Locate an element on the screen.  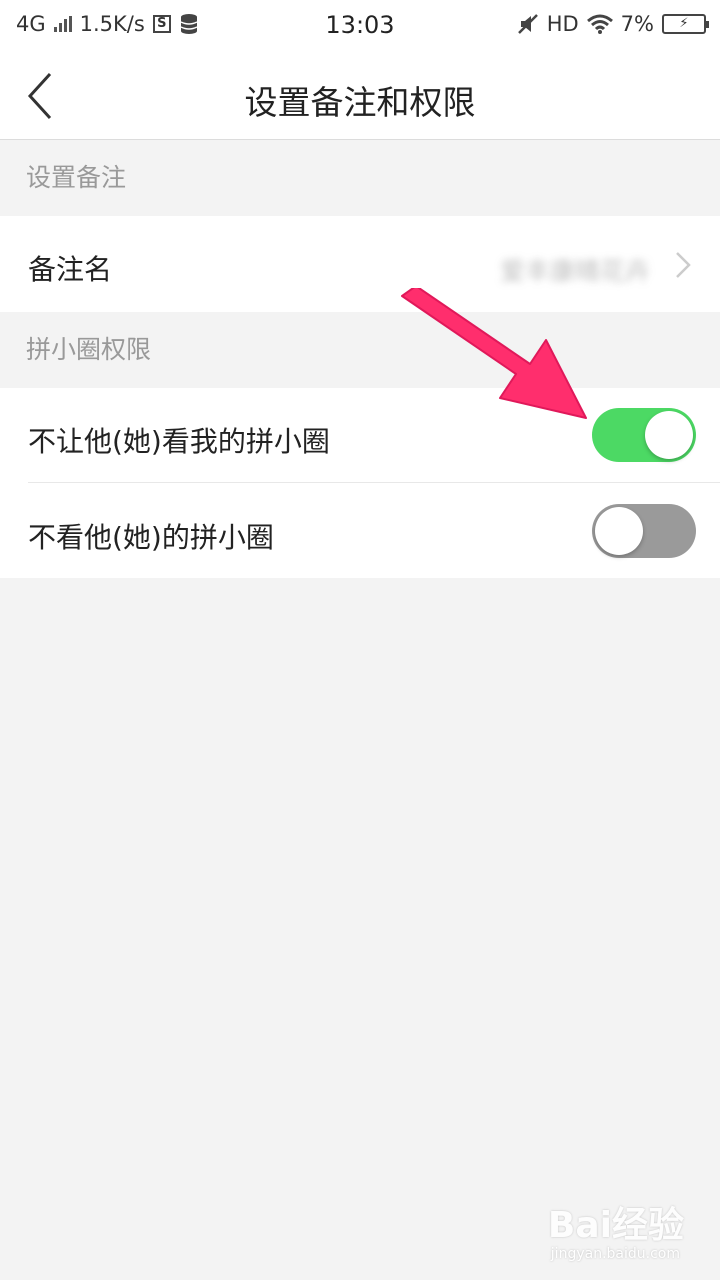
hide-their-circle-toggle is located at coordinates (644, 531).